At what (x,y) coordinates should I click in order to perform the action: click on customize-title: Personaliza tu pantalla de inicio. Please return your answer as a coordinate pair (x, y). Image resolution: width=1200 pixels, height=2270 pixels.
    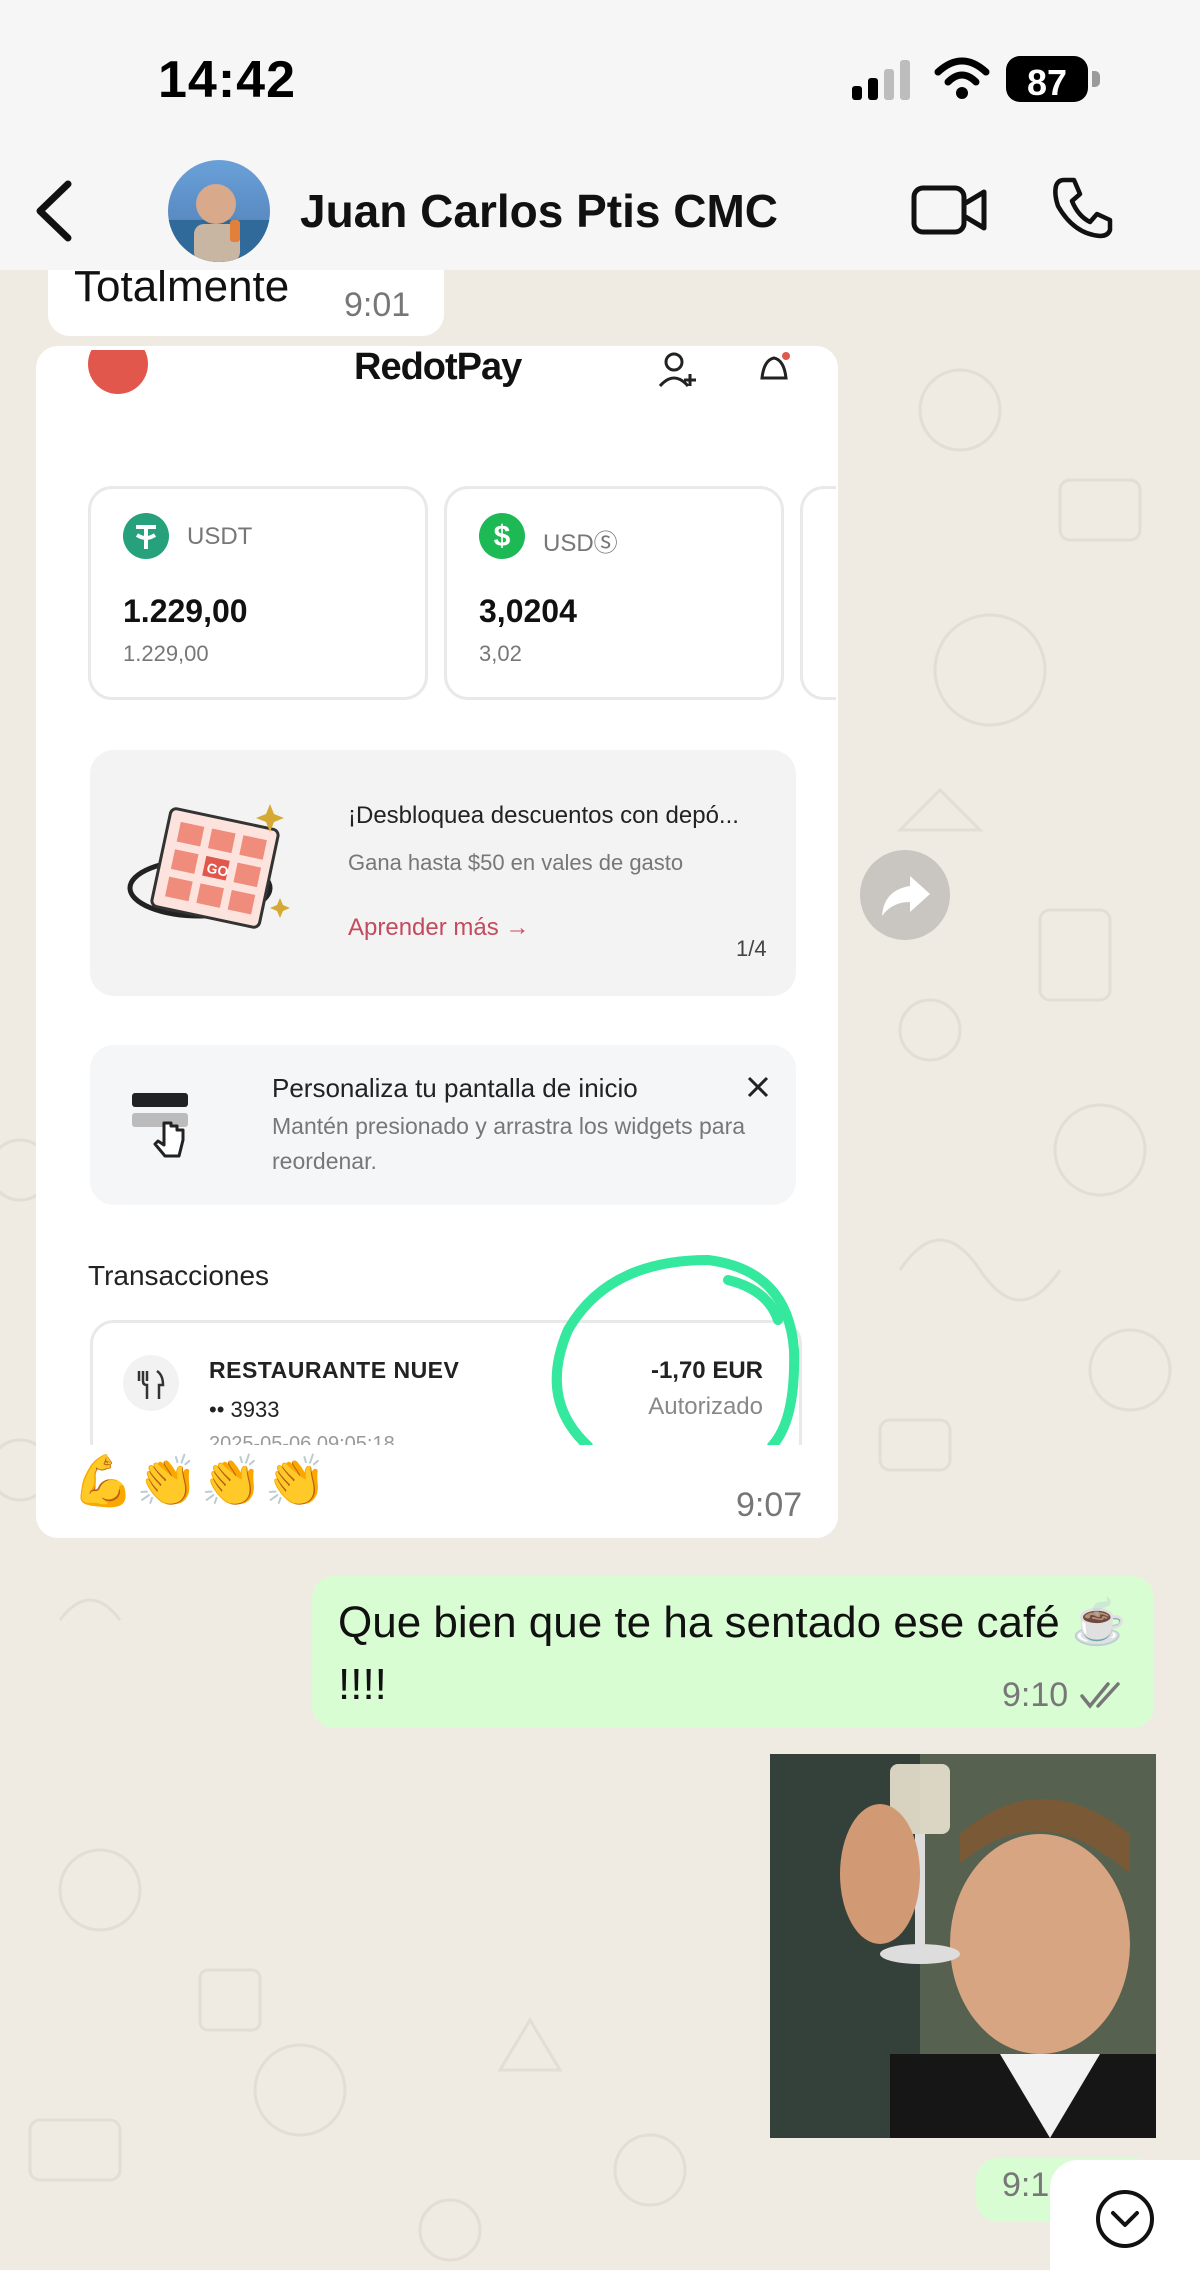
    Looking at the image, I should click on (455, 1088).